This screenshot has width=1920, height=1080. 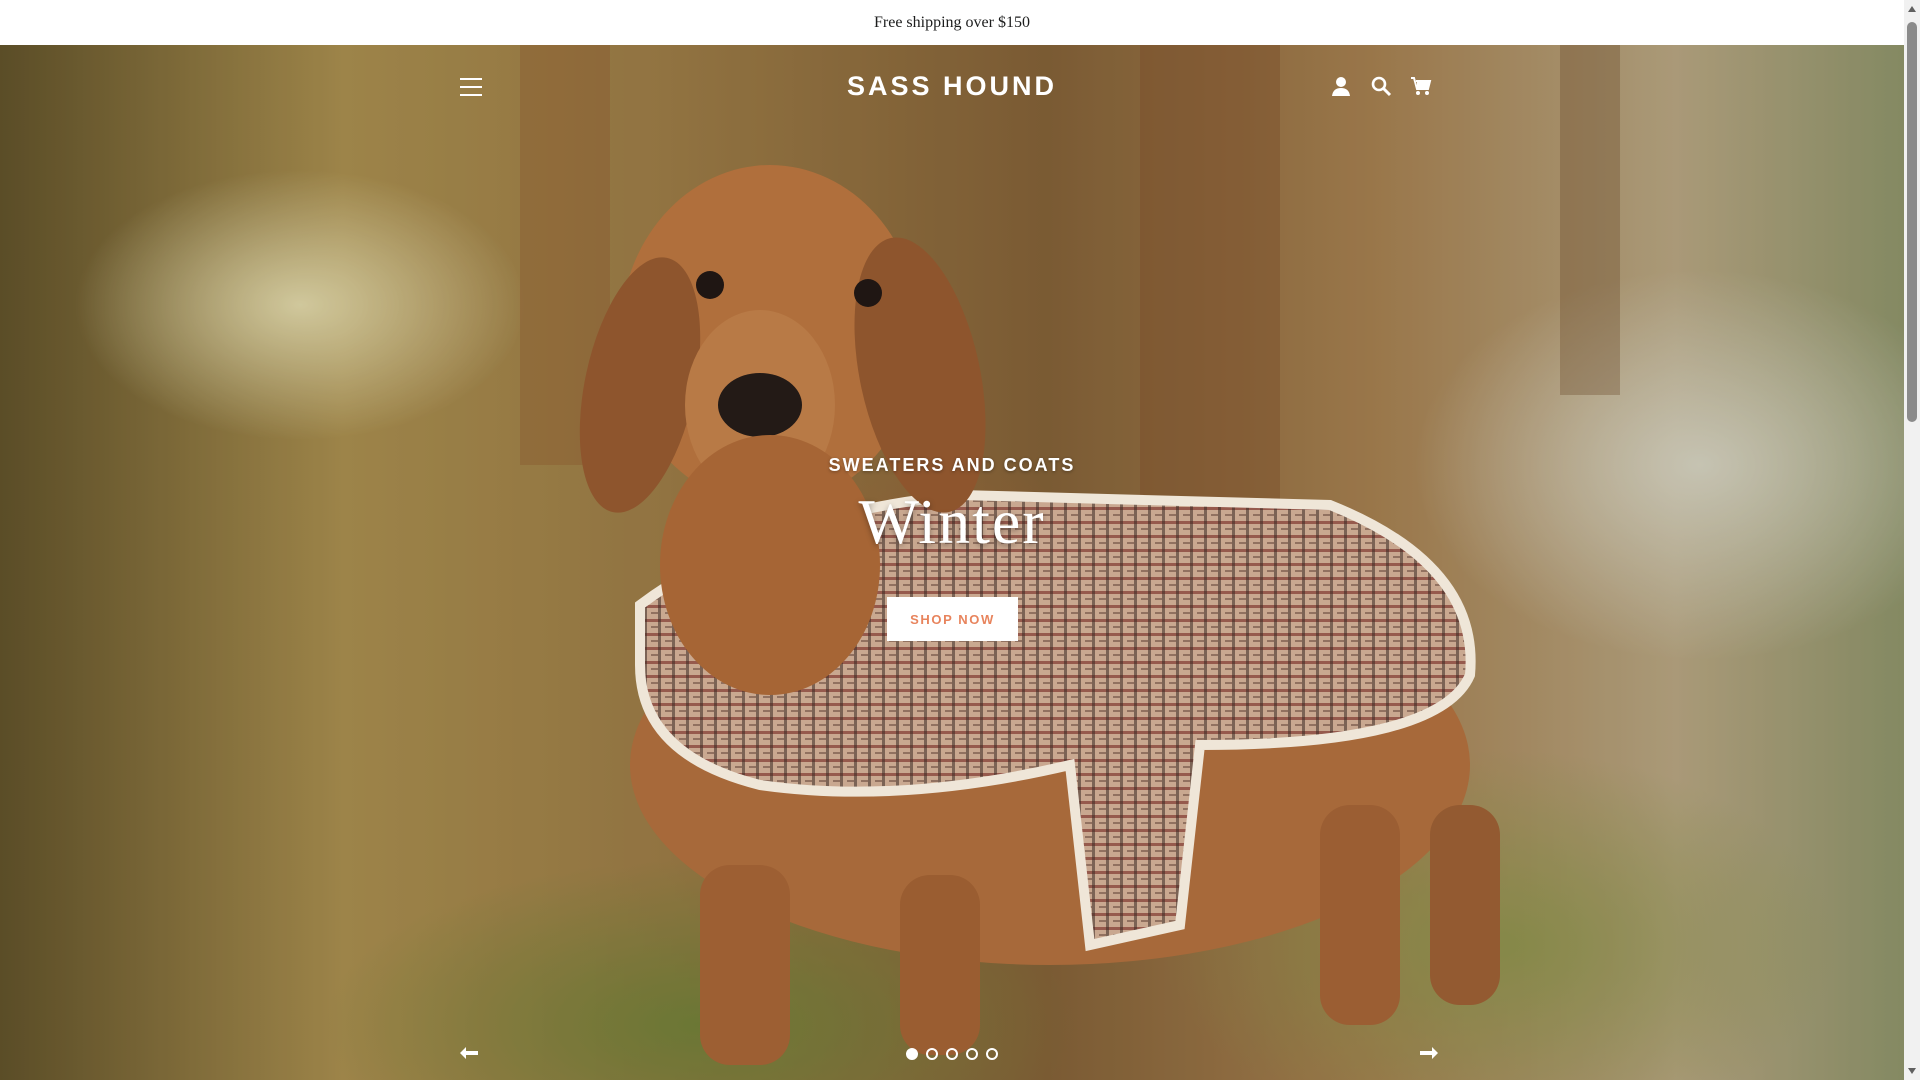 What do you see at coordinates (952, 86) in the screenshot?
I see `site-logo: SASS HOUND` at bounding box center [952, 86].